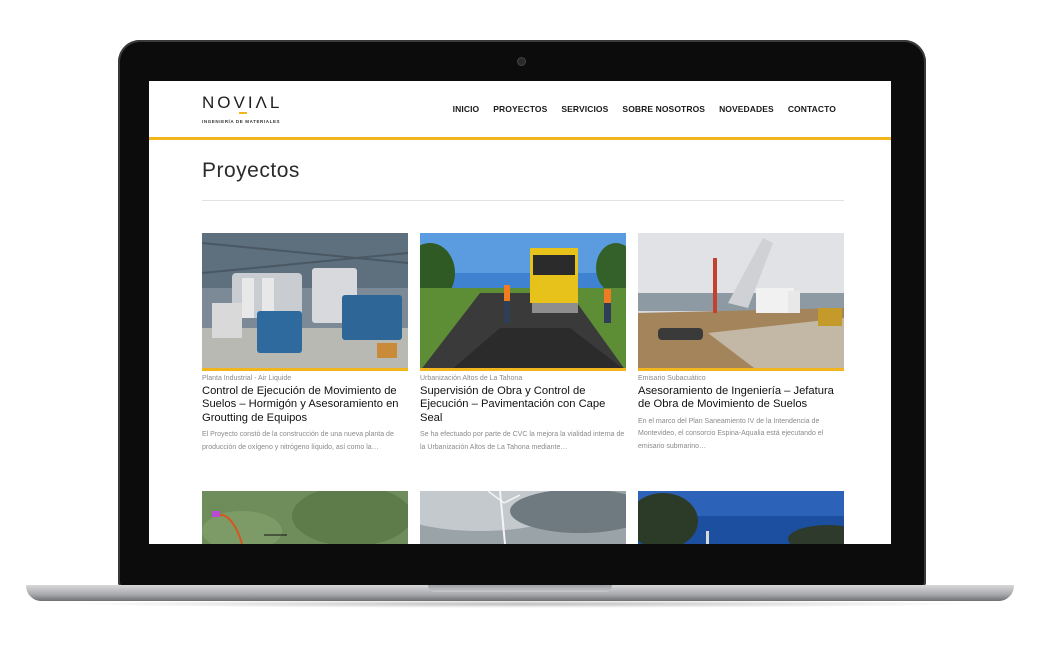  What do you see at coordinates (520, 588) in the screenshot?
I see `laptop-notch` at bounding box center [520, 588].